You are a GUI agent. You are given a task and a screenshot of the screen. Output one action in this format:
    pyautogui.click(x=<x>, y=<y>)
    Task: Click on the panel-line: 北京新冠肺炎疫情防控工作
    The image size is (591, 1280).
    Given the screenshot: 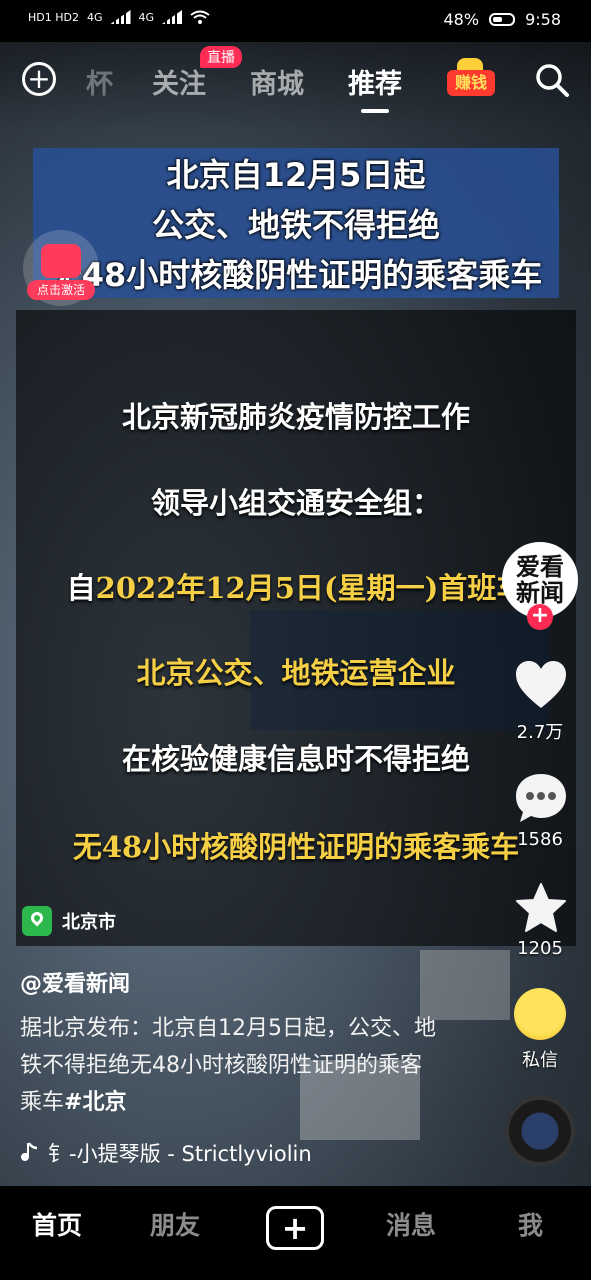 What is the action you would take?
    pyautogui.click(x=295, y=417)
    